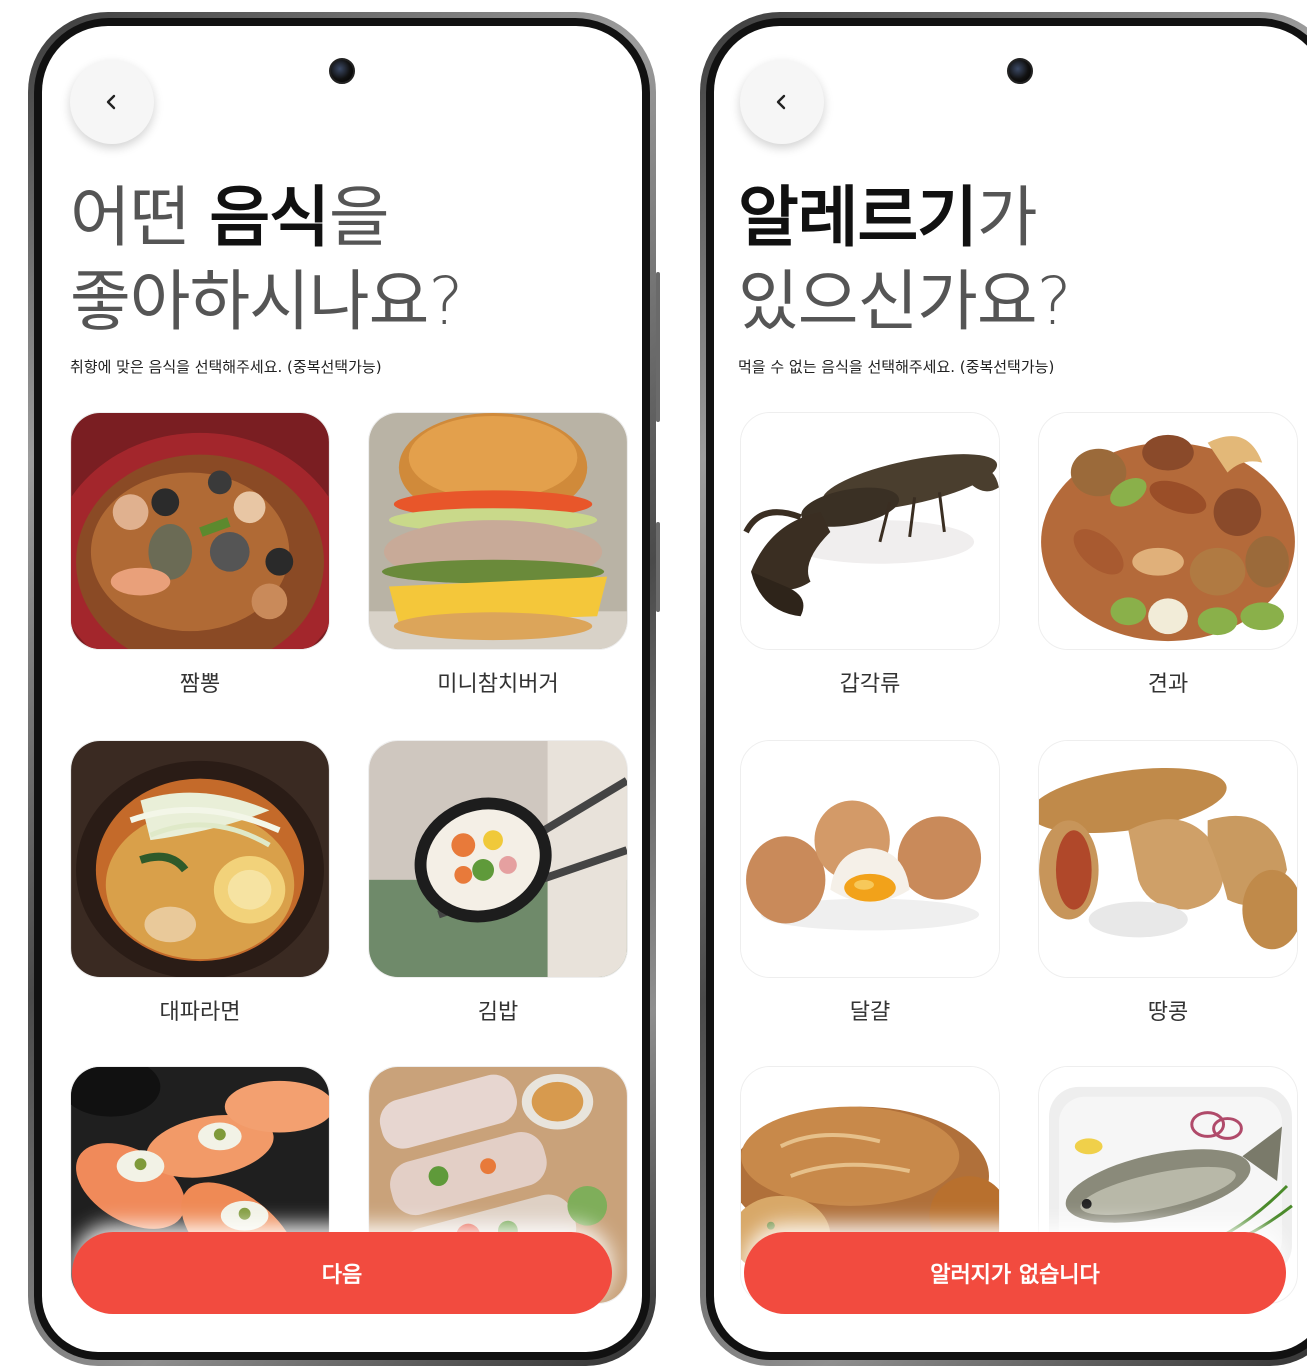 The image size is (1307, 1366). Describe the element at coordinates (1168, 684) in the screenshot. I see `allergy-label: 견과` at that location.